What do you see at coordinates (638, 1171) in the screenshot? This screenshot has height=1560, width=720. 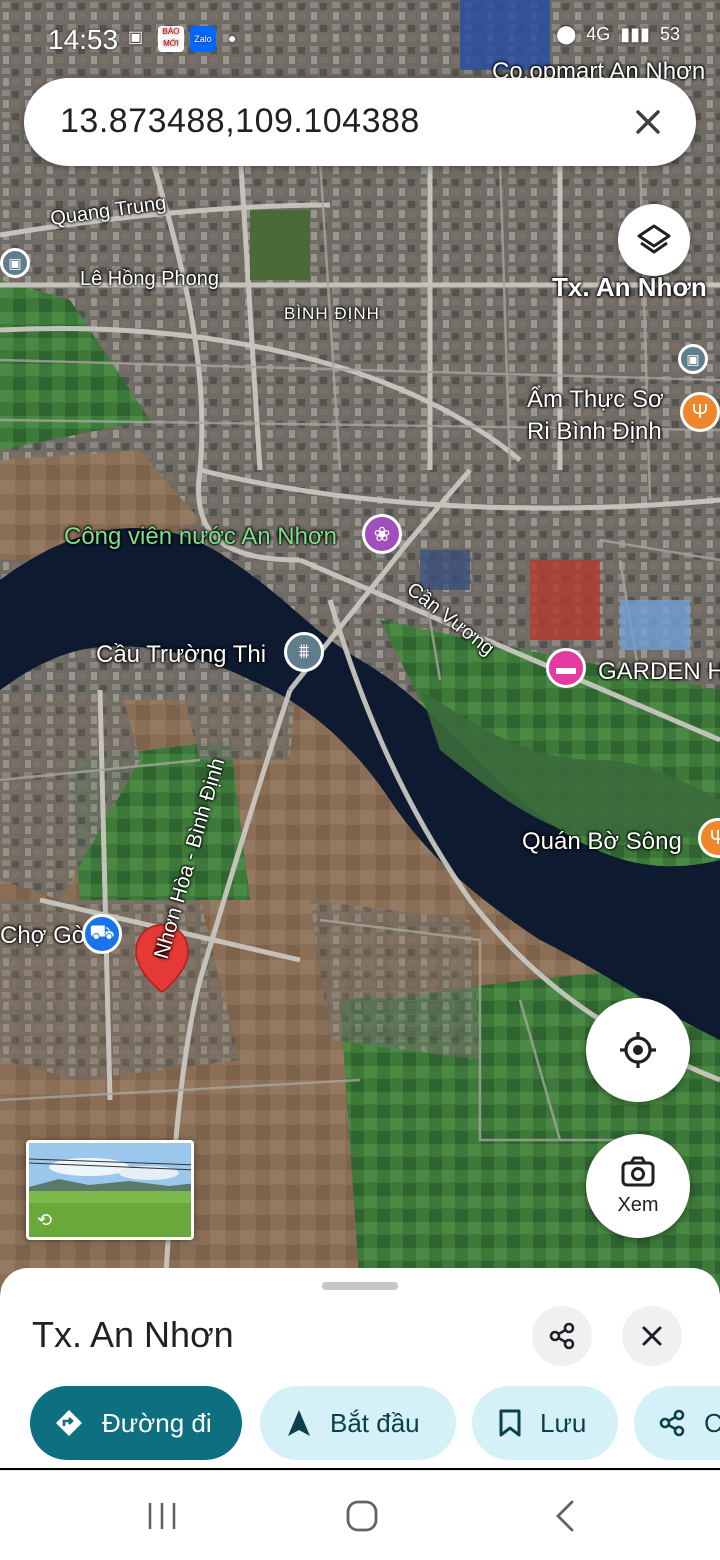 I see `camera-icon` at bounding box center [638, 1171].